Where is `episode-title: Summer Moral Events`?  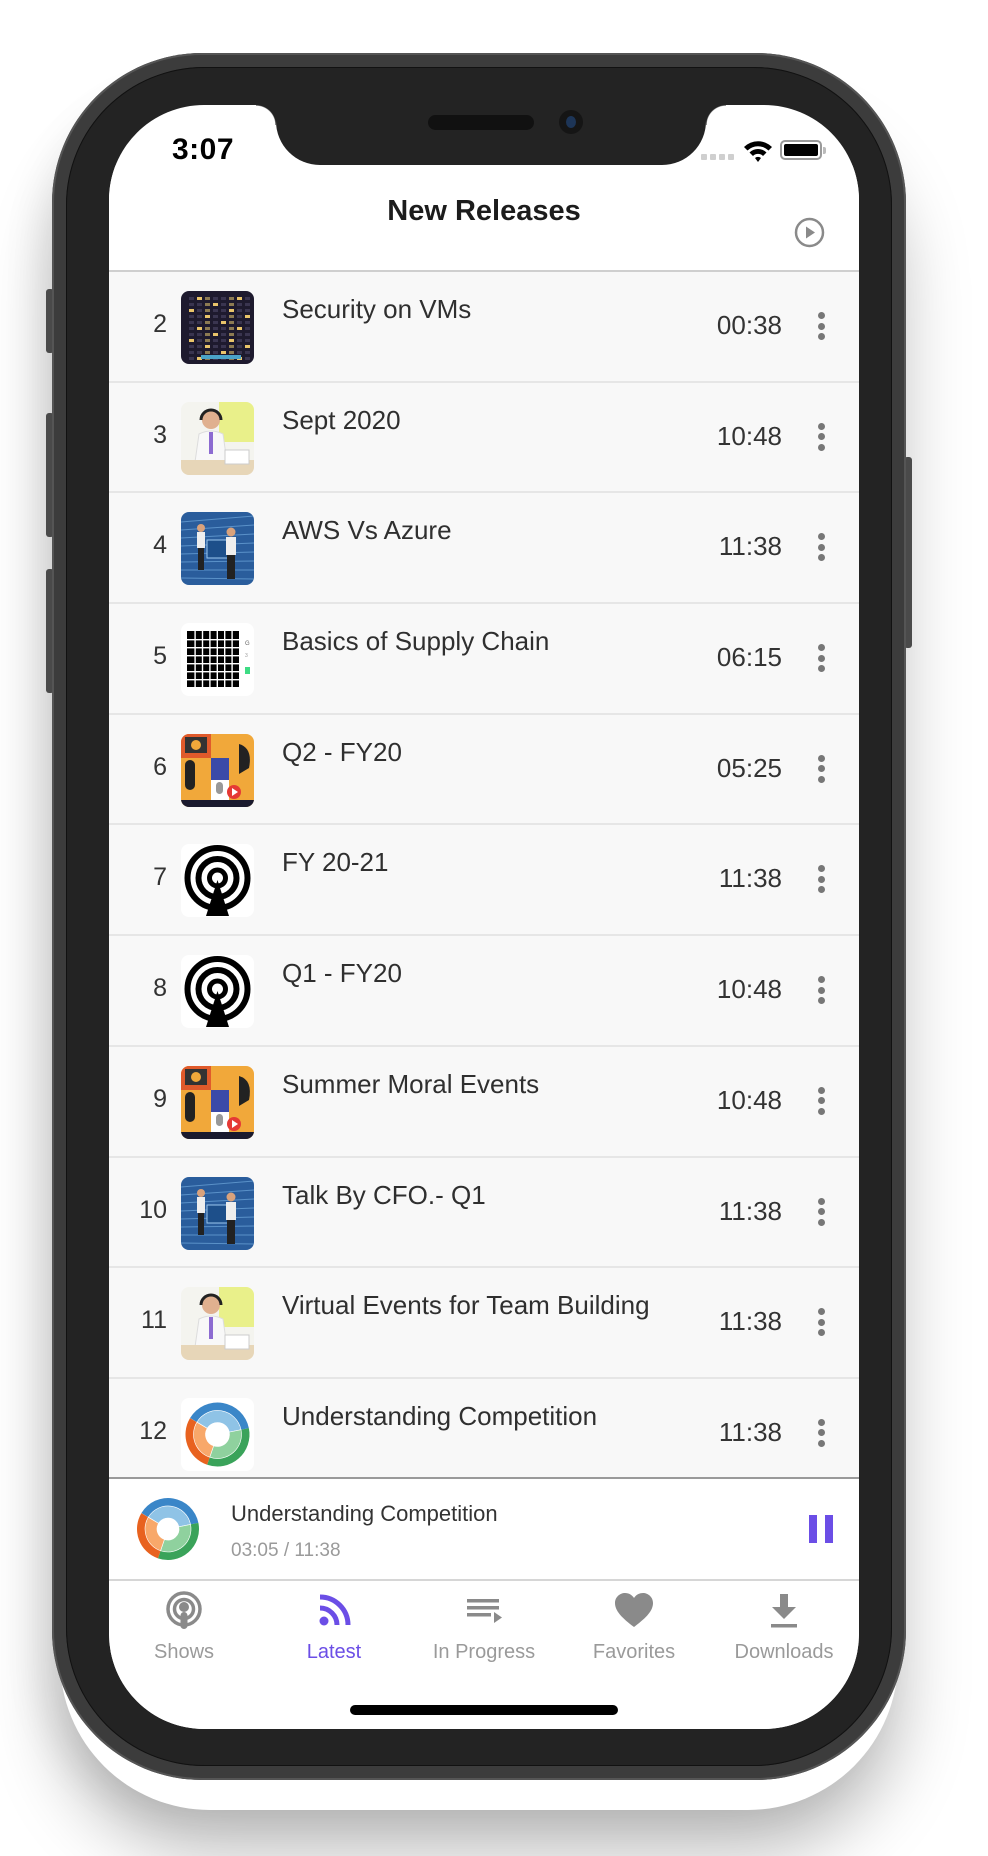 episode-title: Summer Moral Events is located at coordinates (411, 1083).